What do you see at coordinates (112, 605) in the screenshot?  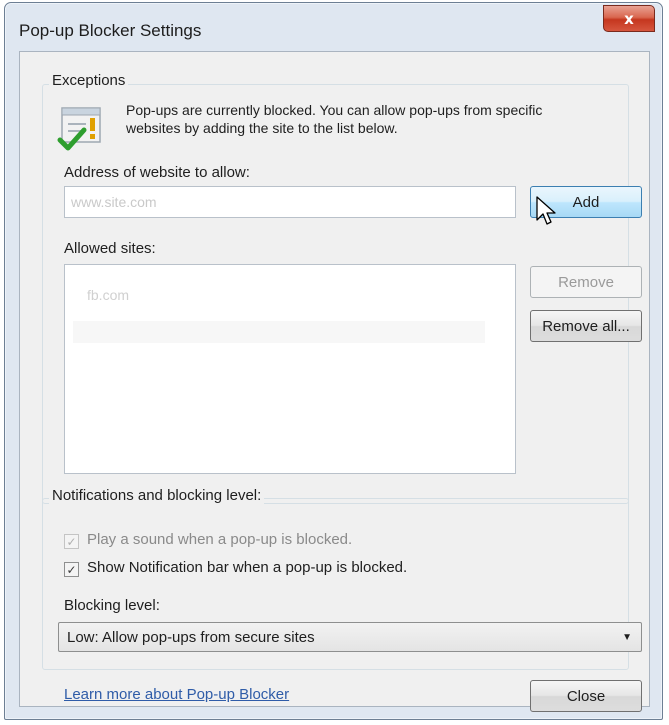 I see `blocking-level-label: Blocking level:` at bounding box center [112, 605].